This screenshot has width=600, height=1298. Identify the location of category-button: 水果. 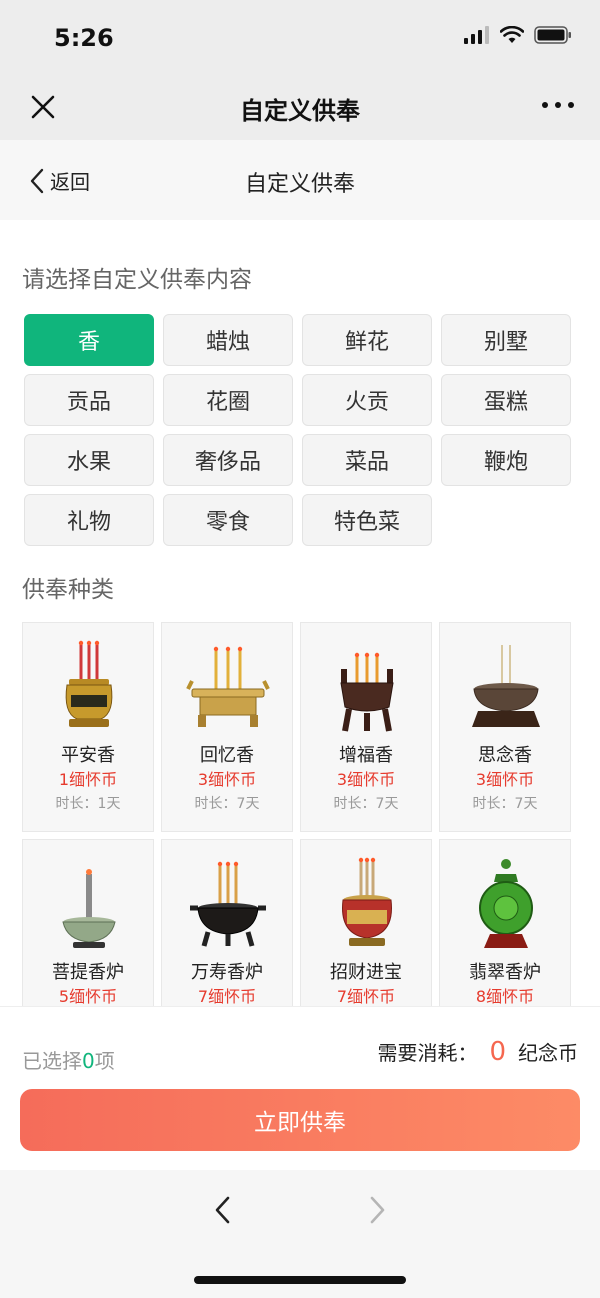
(89, 460).